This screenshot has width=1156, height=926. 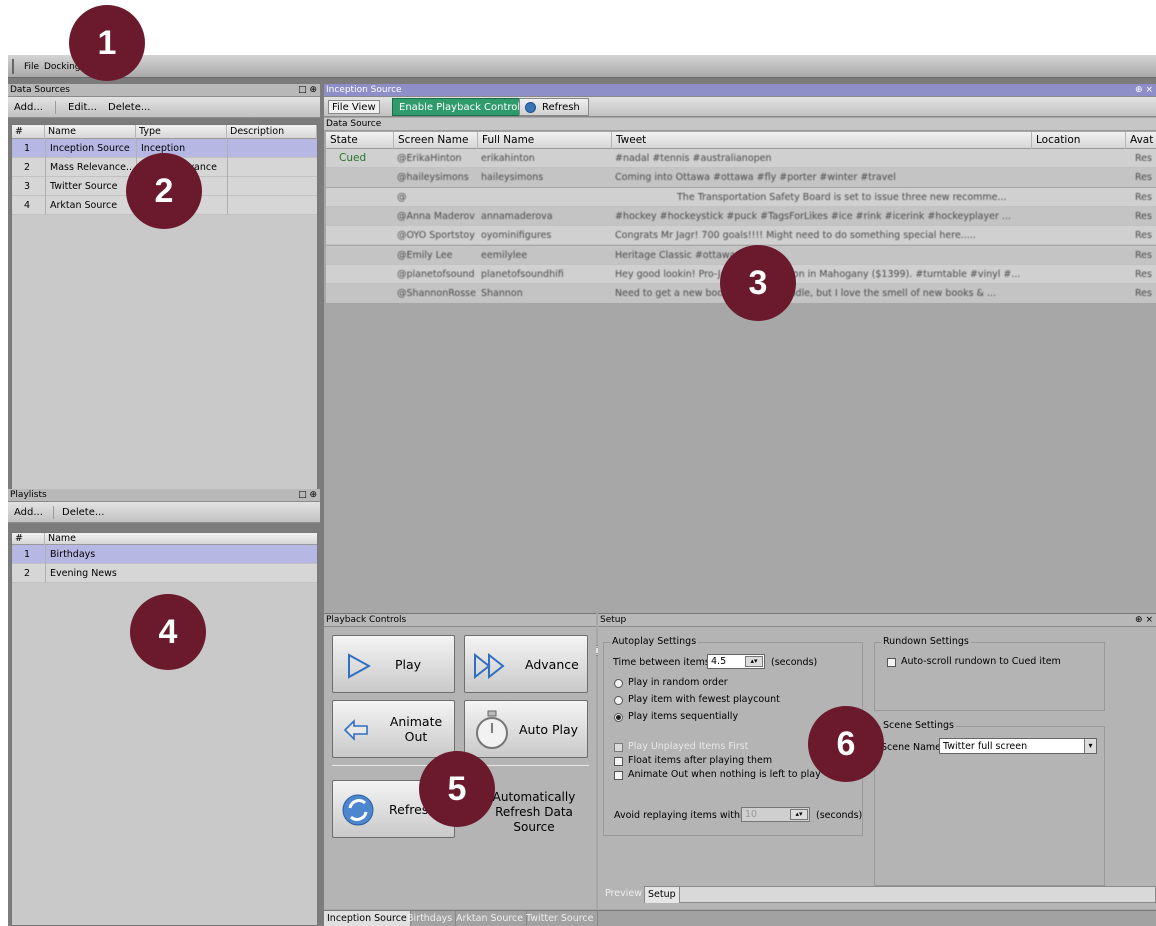 I want to click on play-unplayed-label: Play Unplayed Items First, so click(x=688, y=746).